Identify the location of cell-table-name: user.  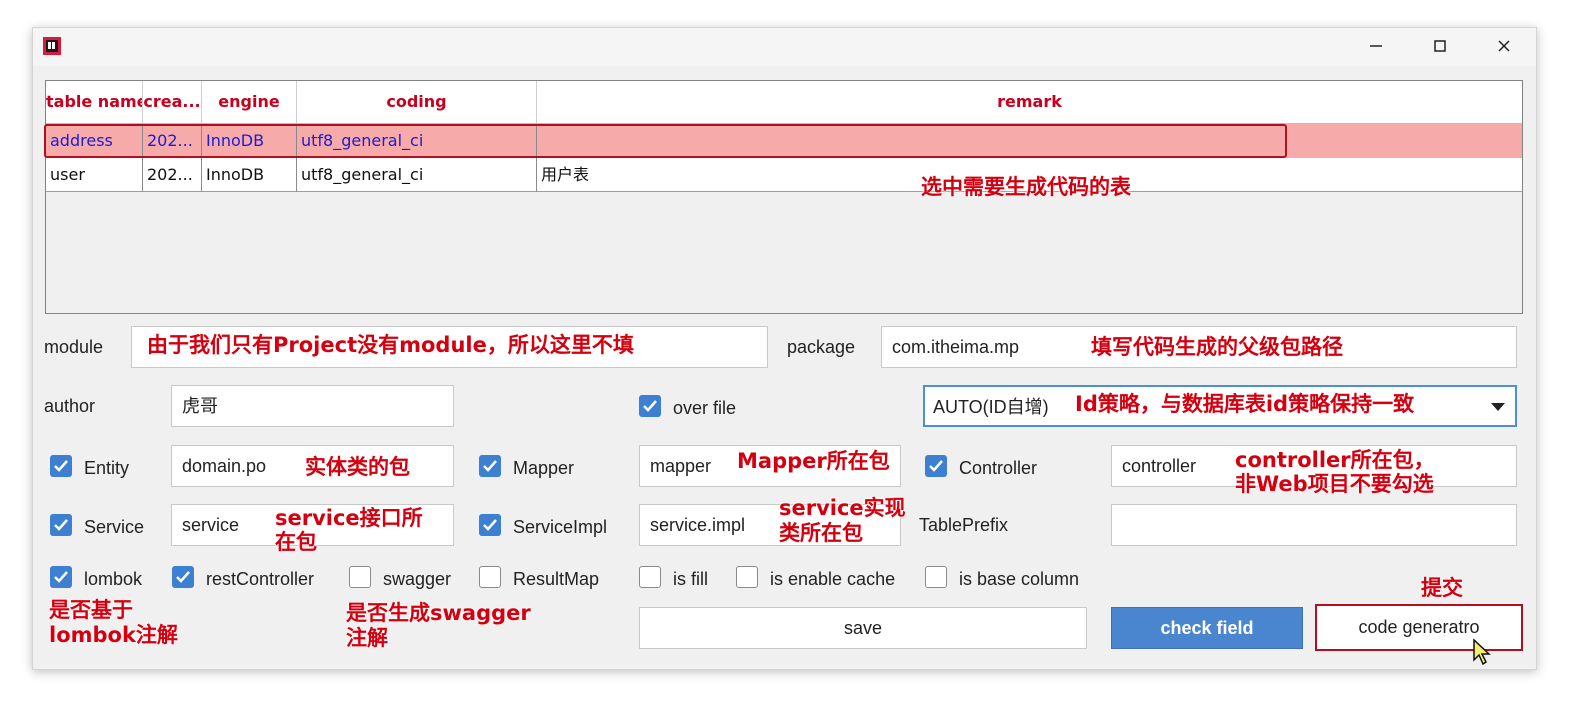
(94, 175).